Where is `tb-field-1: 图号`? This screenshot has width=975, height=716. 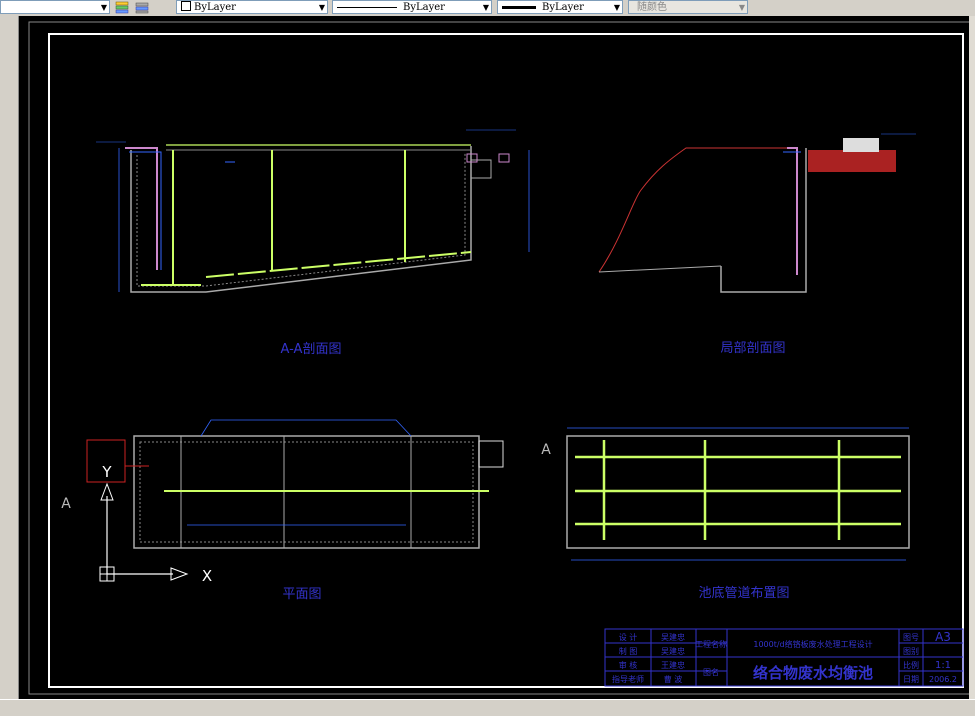 tb-field-1: 图号 is located at coordinates (911, 637).